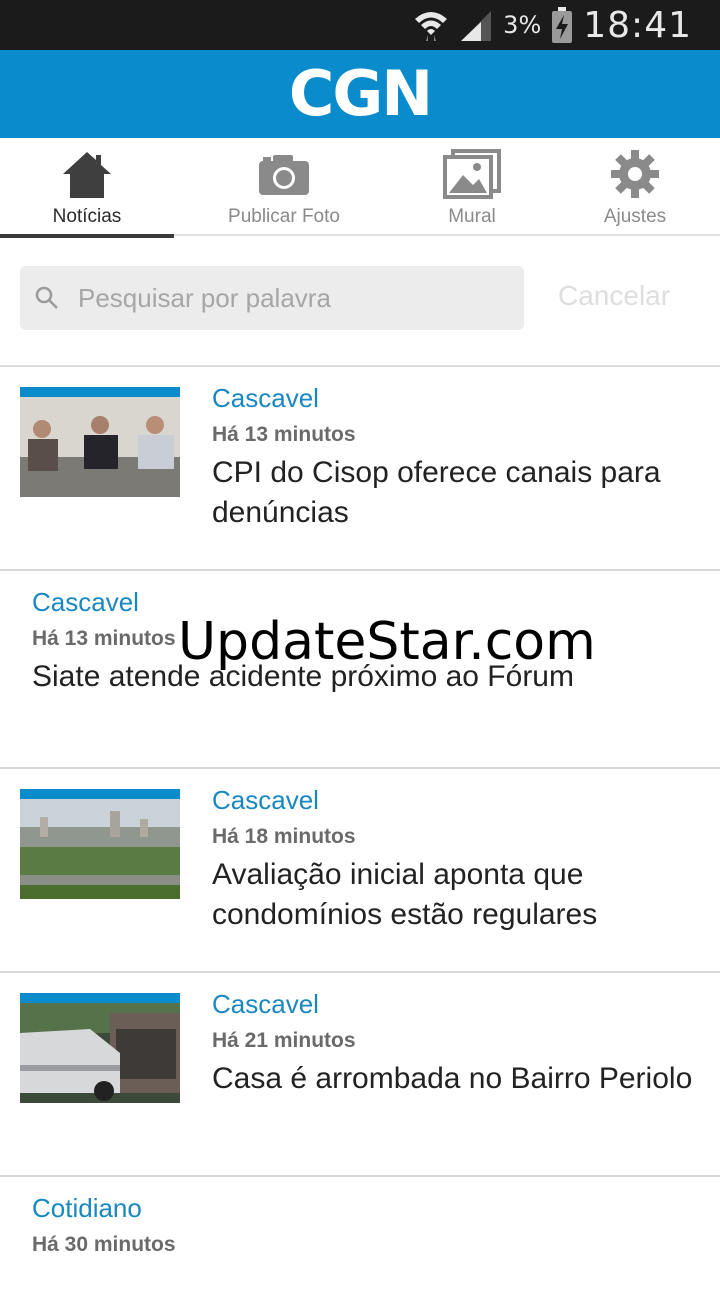  What do you see at coordinates (284, 175) in the screenshot?
I see `camera-icon` at bounding box center [284, 175].